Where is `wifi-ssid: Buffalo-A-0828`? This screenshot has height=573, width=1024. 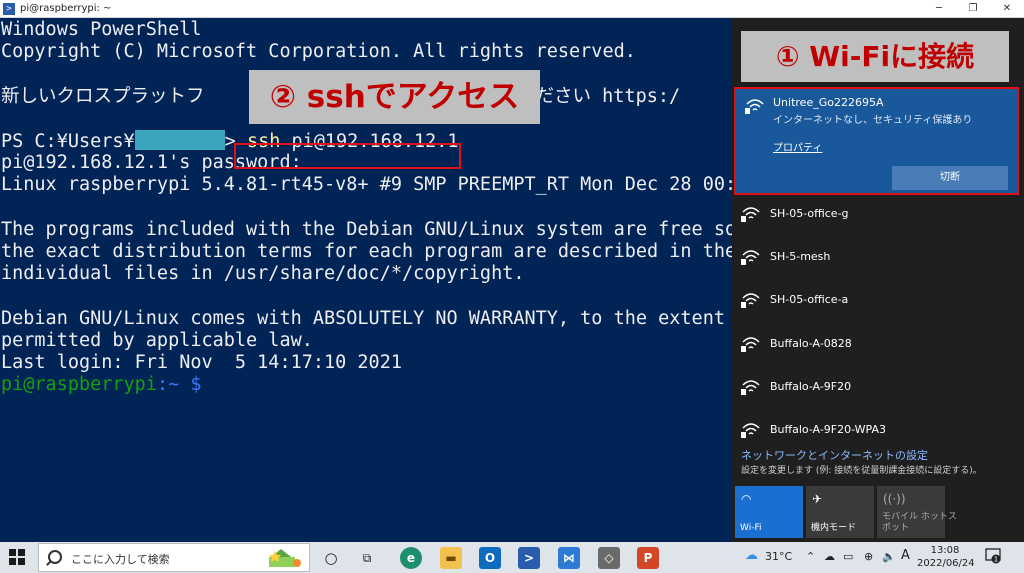 wifi-ssid: Buffalo-A-0828 is located at coordinates (811, 343).